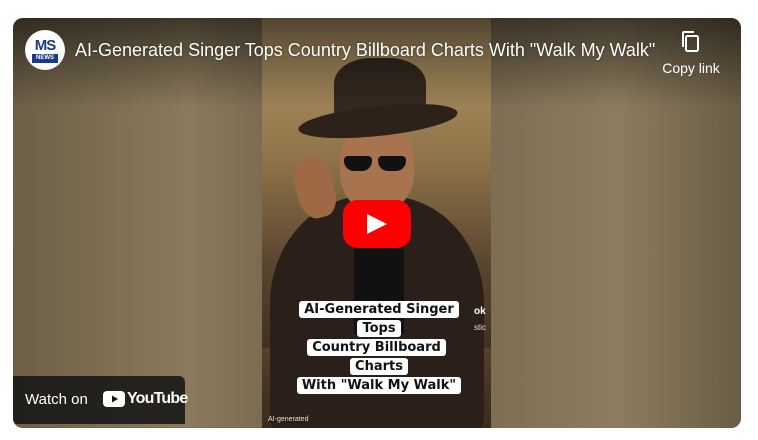  What do you see at coordinates (100, 400) in the screenshot?
I see `watch-on-youtube-button: Watch on YouTube` at bounding box center [100, 400].